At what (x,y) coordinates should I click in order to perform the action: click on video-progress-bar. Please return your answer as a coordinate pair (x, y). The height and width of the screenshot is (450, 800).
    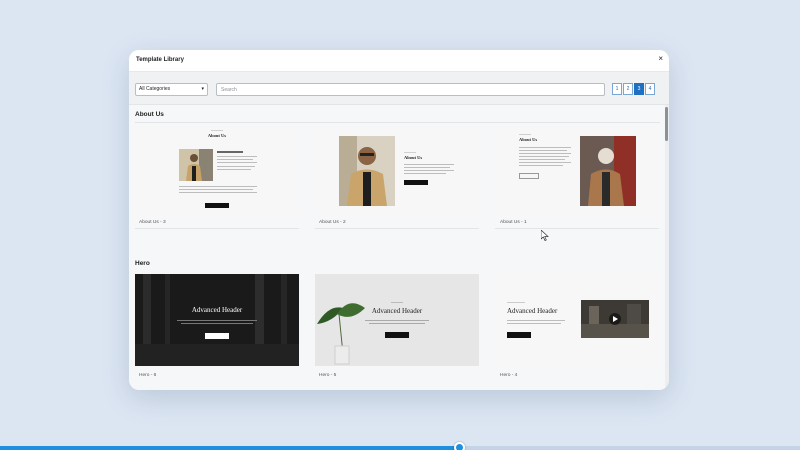
    Looking at the image, I should click on (400, 446).